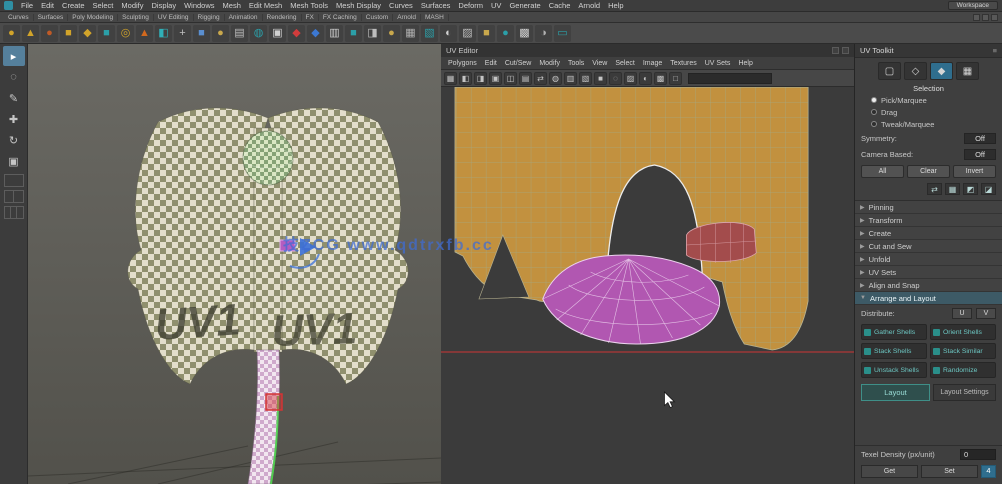 The height and width of the screenshot is (484, 1002). I want to click on paint-select-tool-icon: ✎, so click(14, 98).